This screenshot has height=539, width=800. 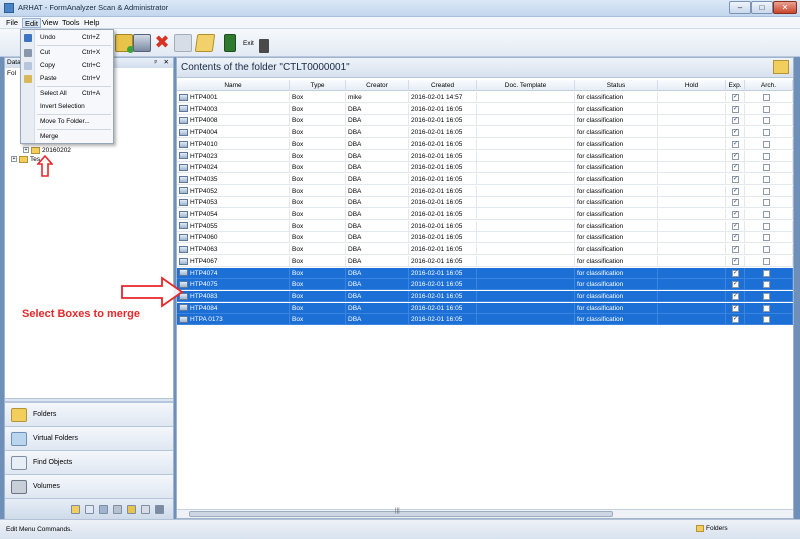 What do you see at coordinates (67, 66) in the screenshot?
I see `menu-item-copy: Copy Ctrl+C` at bounding box center [67, 66].